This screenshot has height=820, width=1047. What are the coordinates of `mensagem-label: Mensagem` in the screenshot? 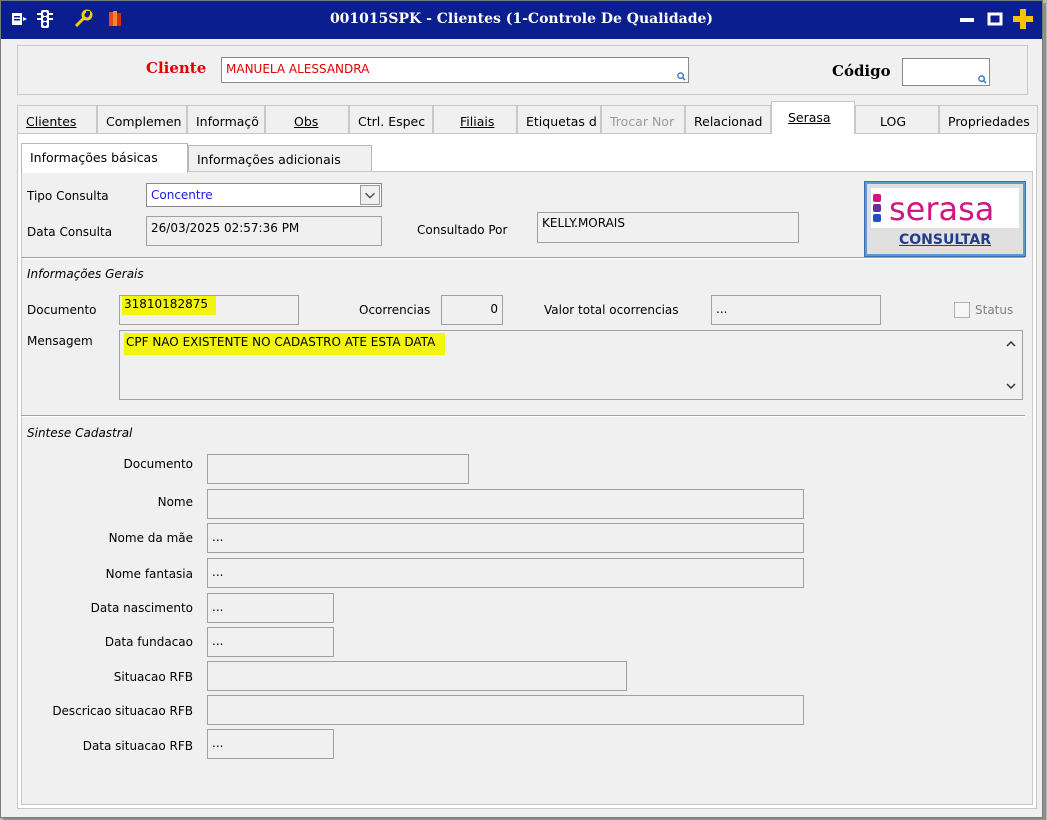 It's located at (60, 341).